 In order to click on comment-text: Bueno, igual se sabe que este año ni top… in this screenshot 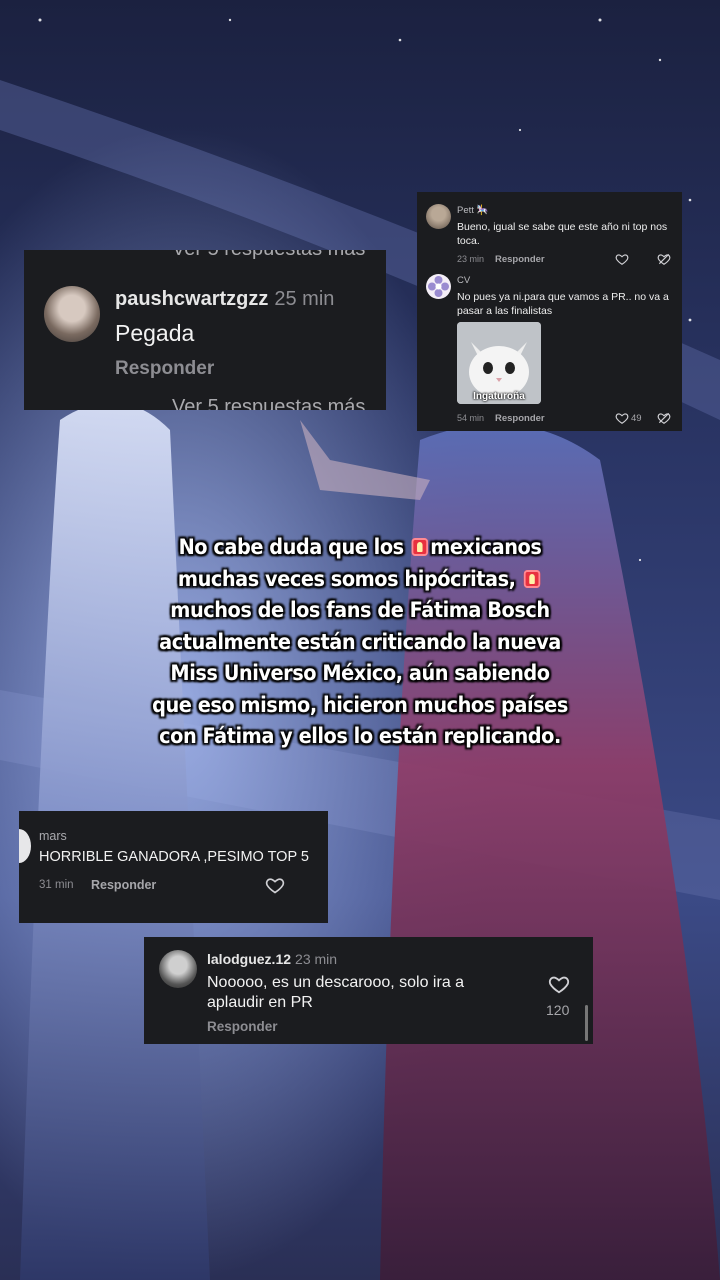, I will do `click(562, 234)`.